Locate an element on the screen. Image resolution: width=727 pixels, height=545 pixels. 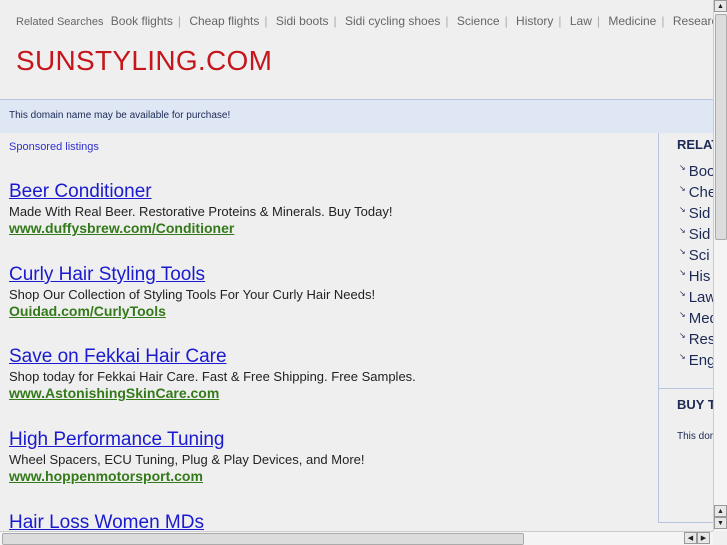
related-link-sidi-cycling-shoes: Sidi cycling shoes is located at coordinates (392, 21).